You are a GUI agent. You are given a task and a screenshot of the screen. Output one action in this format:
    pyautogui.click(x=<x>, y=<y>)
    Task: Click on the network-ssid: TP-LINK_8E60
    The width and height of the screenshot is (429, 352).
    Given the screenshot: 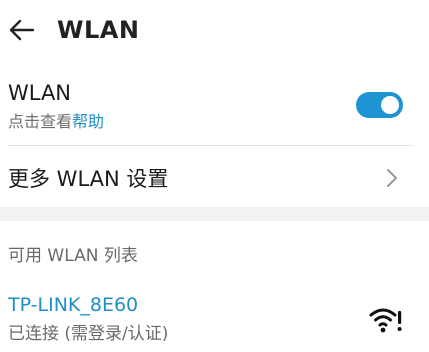 What is the action you would take?
    pyautogui.click(x=73, y=305)
    